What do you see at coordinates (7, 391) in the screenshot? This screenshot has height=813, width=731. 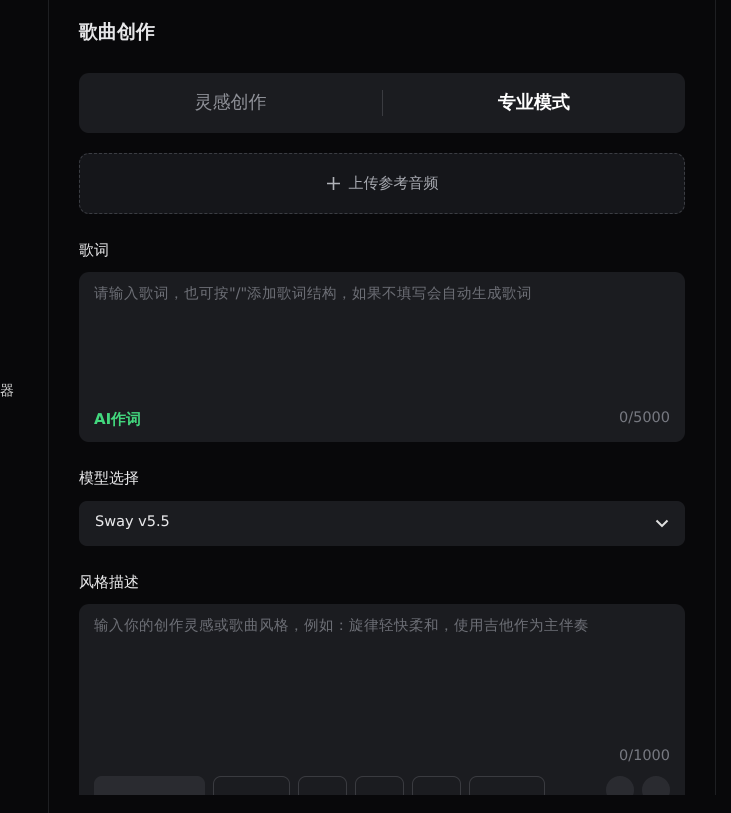 I see `sidebar-label: 器` at bounding box center [7, 391].